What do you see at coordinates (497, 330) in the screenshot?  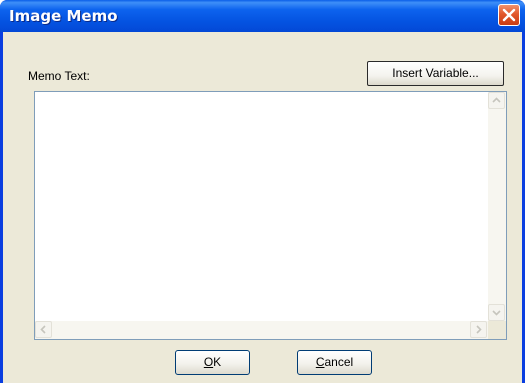 I see `scrollbar-corner` at bounding box center [497, 330].